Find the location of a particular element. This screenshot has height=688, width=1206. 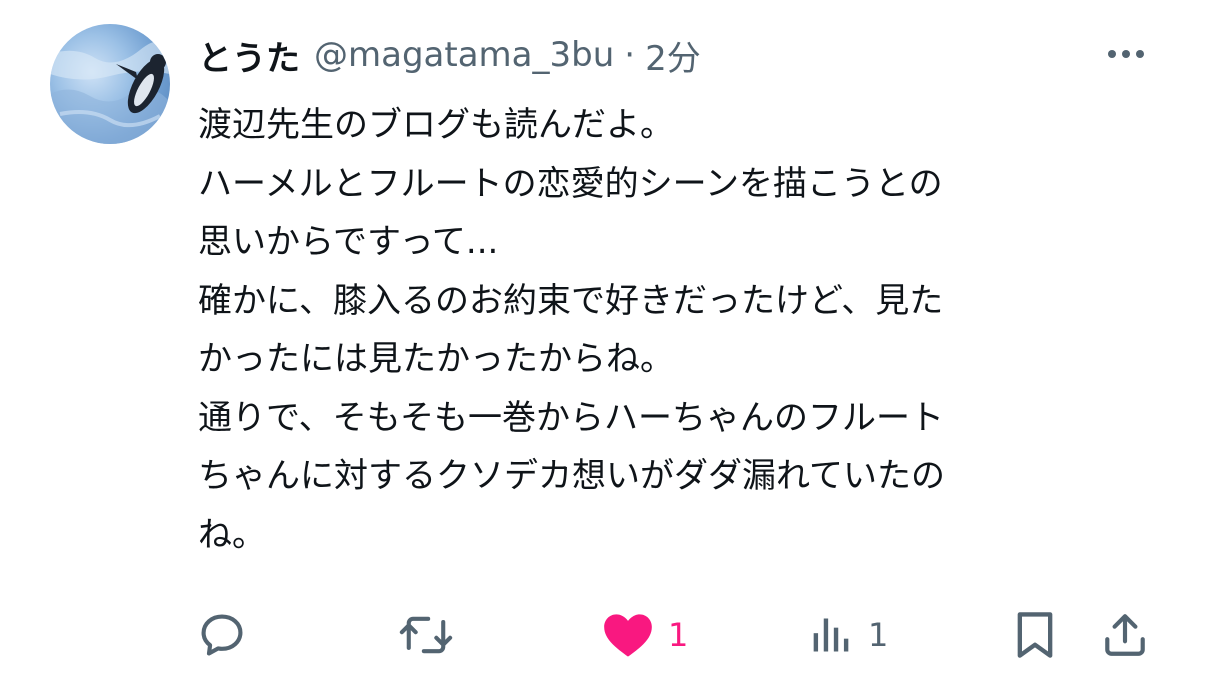

bookmark-button is located at coordinates (1035, 635).